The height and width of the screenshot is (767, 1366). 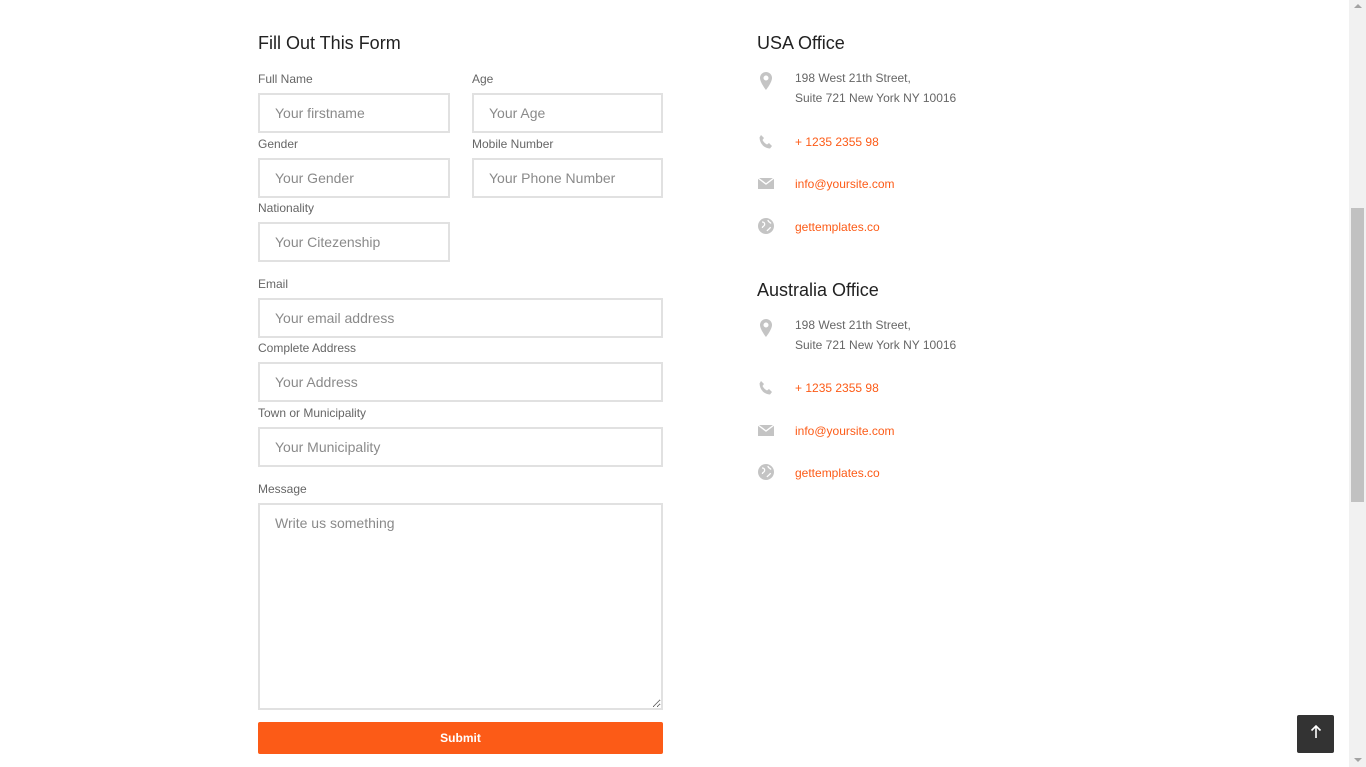 I want to click on scroll-down-arrow-icon, so click(x=1358, y=760).